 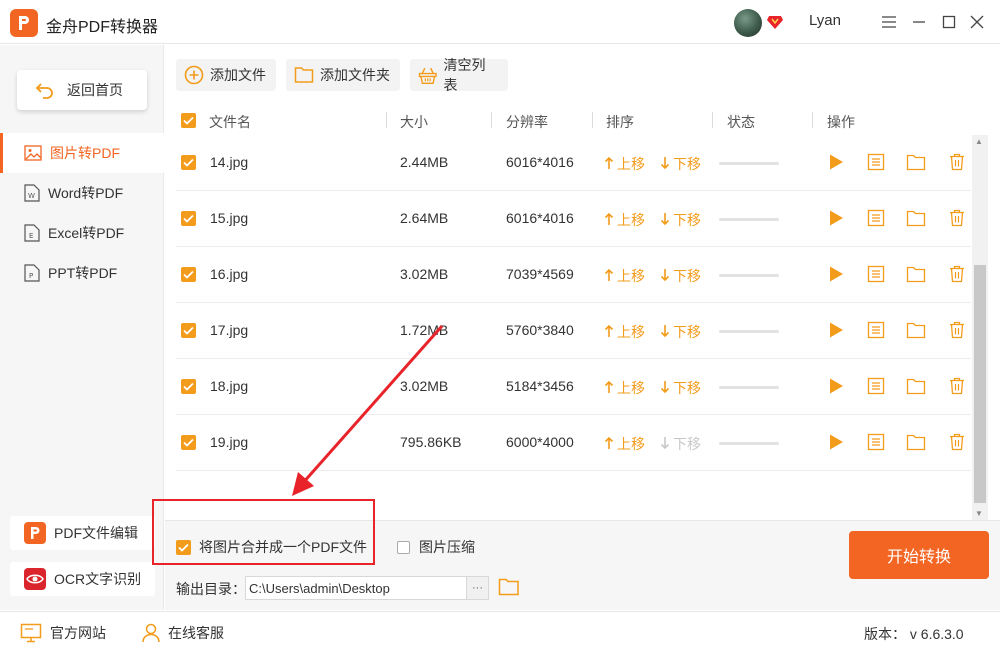 What do you see at coordinates (31, 236) in the screenshot?
I see `svg-text: E` at bounding box center [31, 236].